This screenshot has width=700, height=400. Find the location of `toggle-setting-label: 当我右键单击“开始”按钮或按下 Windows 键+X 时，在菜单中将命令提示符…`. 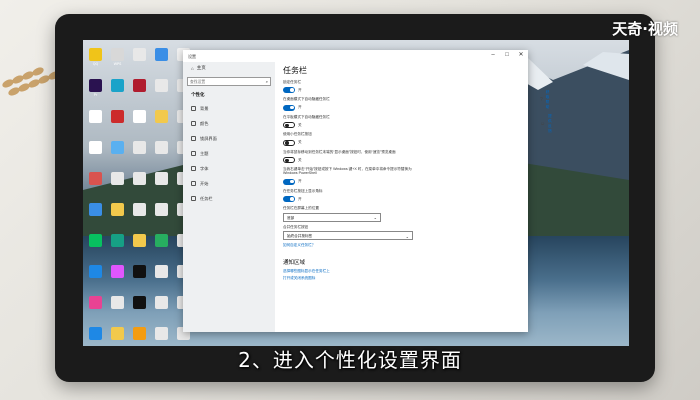

toggle-setting-label: 当我右键单击“开始”按钮或按下 Windows 键+X 时，在菜单中将命令提示符… is located at coordinates (347, 171).